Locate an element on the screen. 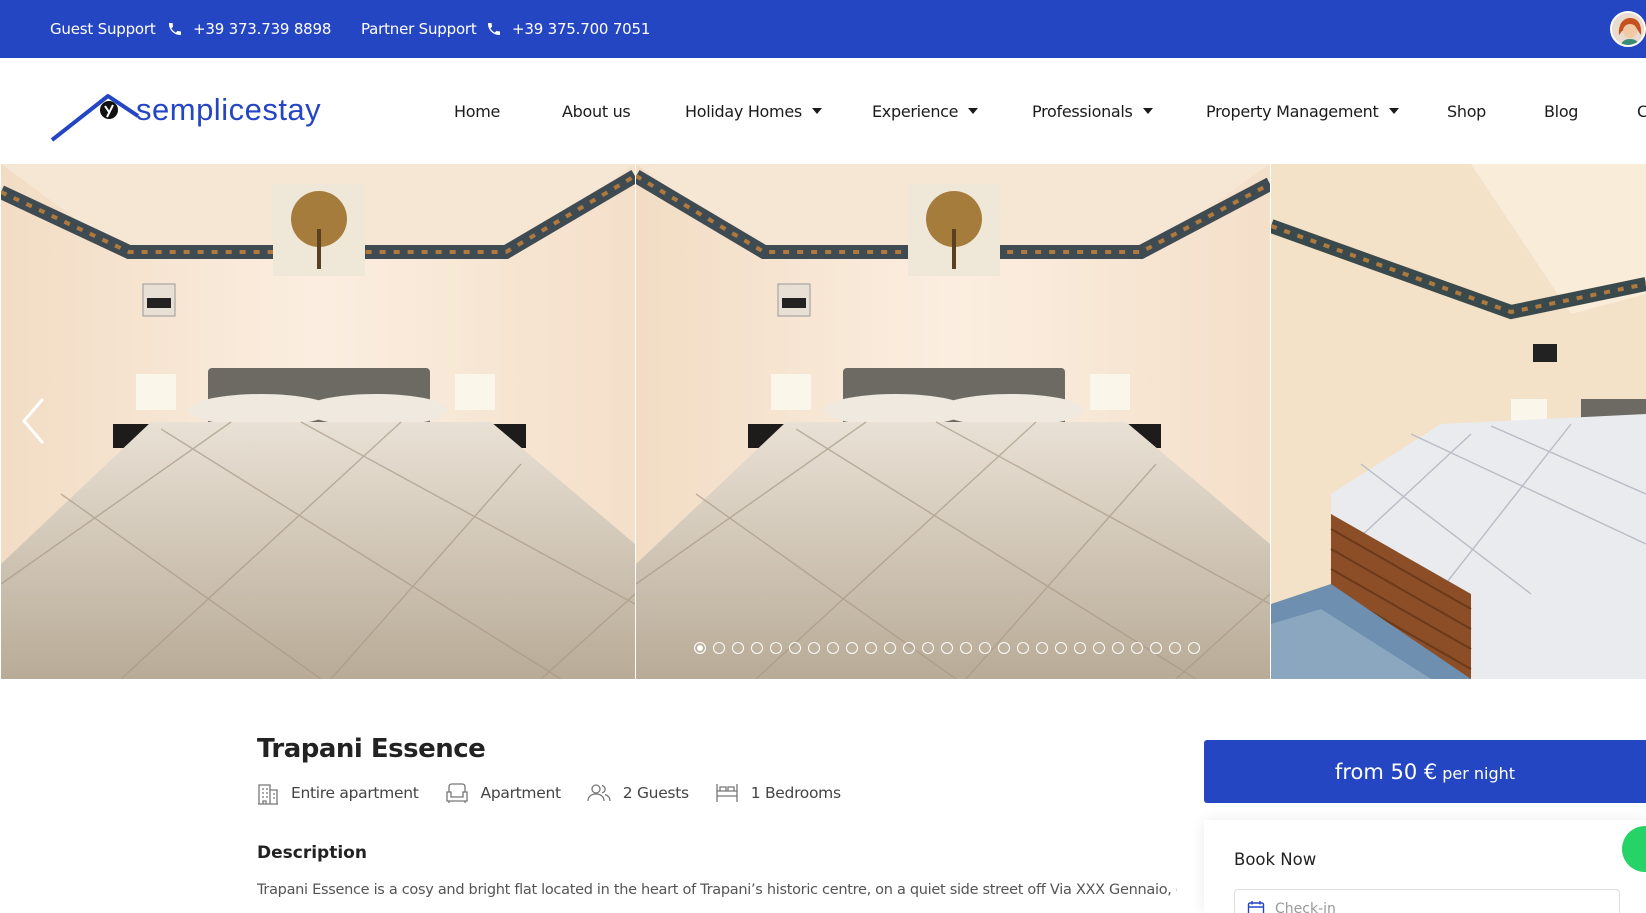  guest-support-label: Guest Support is located at coordinates (103, 29).